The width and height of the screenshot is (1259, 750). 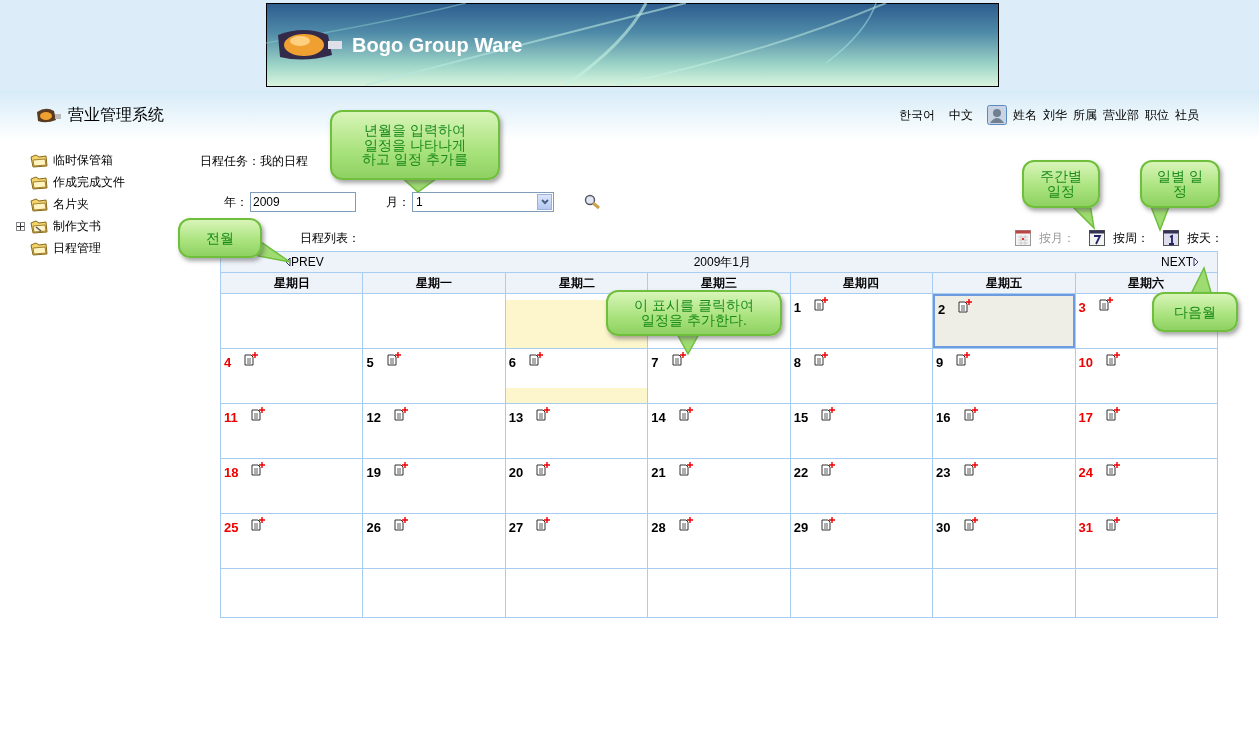 I want to click on view-tab: 按天：, so click(x=1205, y=238).